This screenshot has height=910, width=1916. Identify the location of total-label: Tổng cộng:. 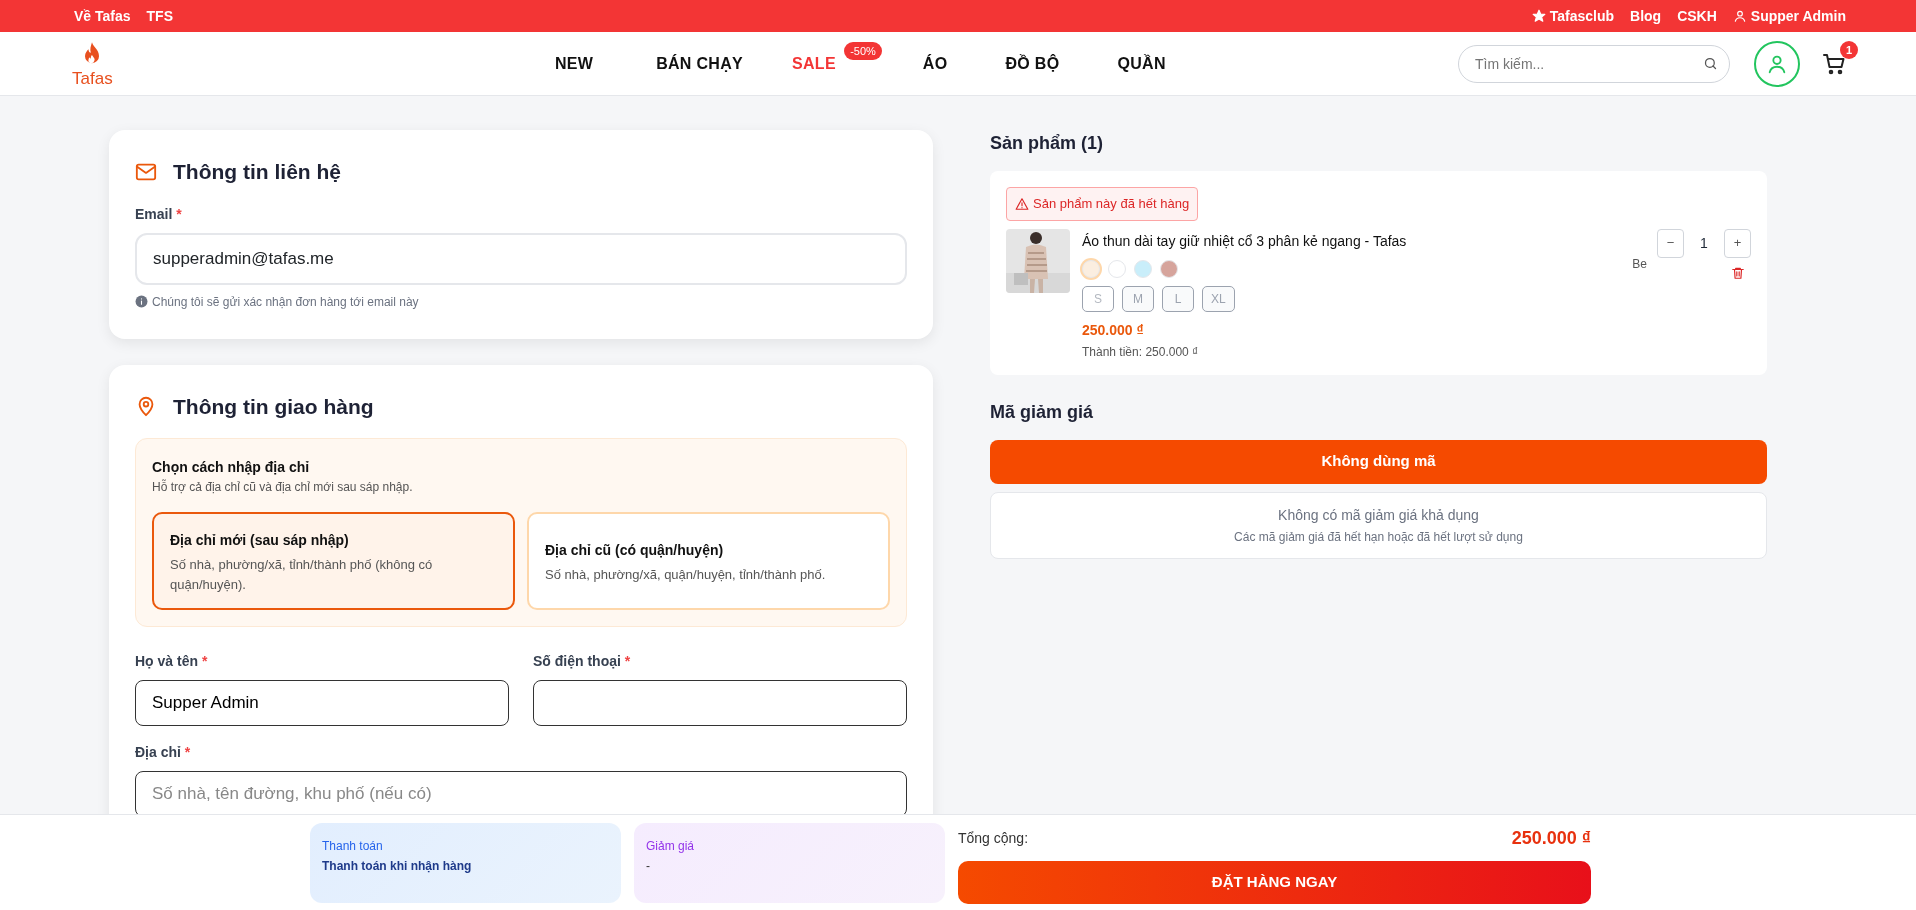
(993, 839).